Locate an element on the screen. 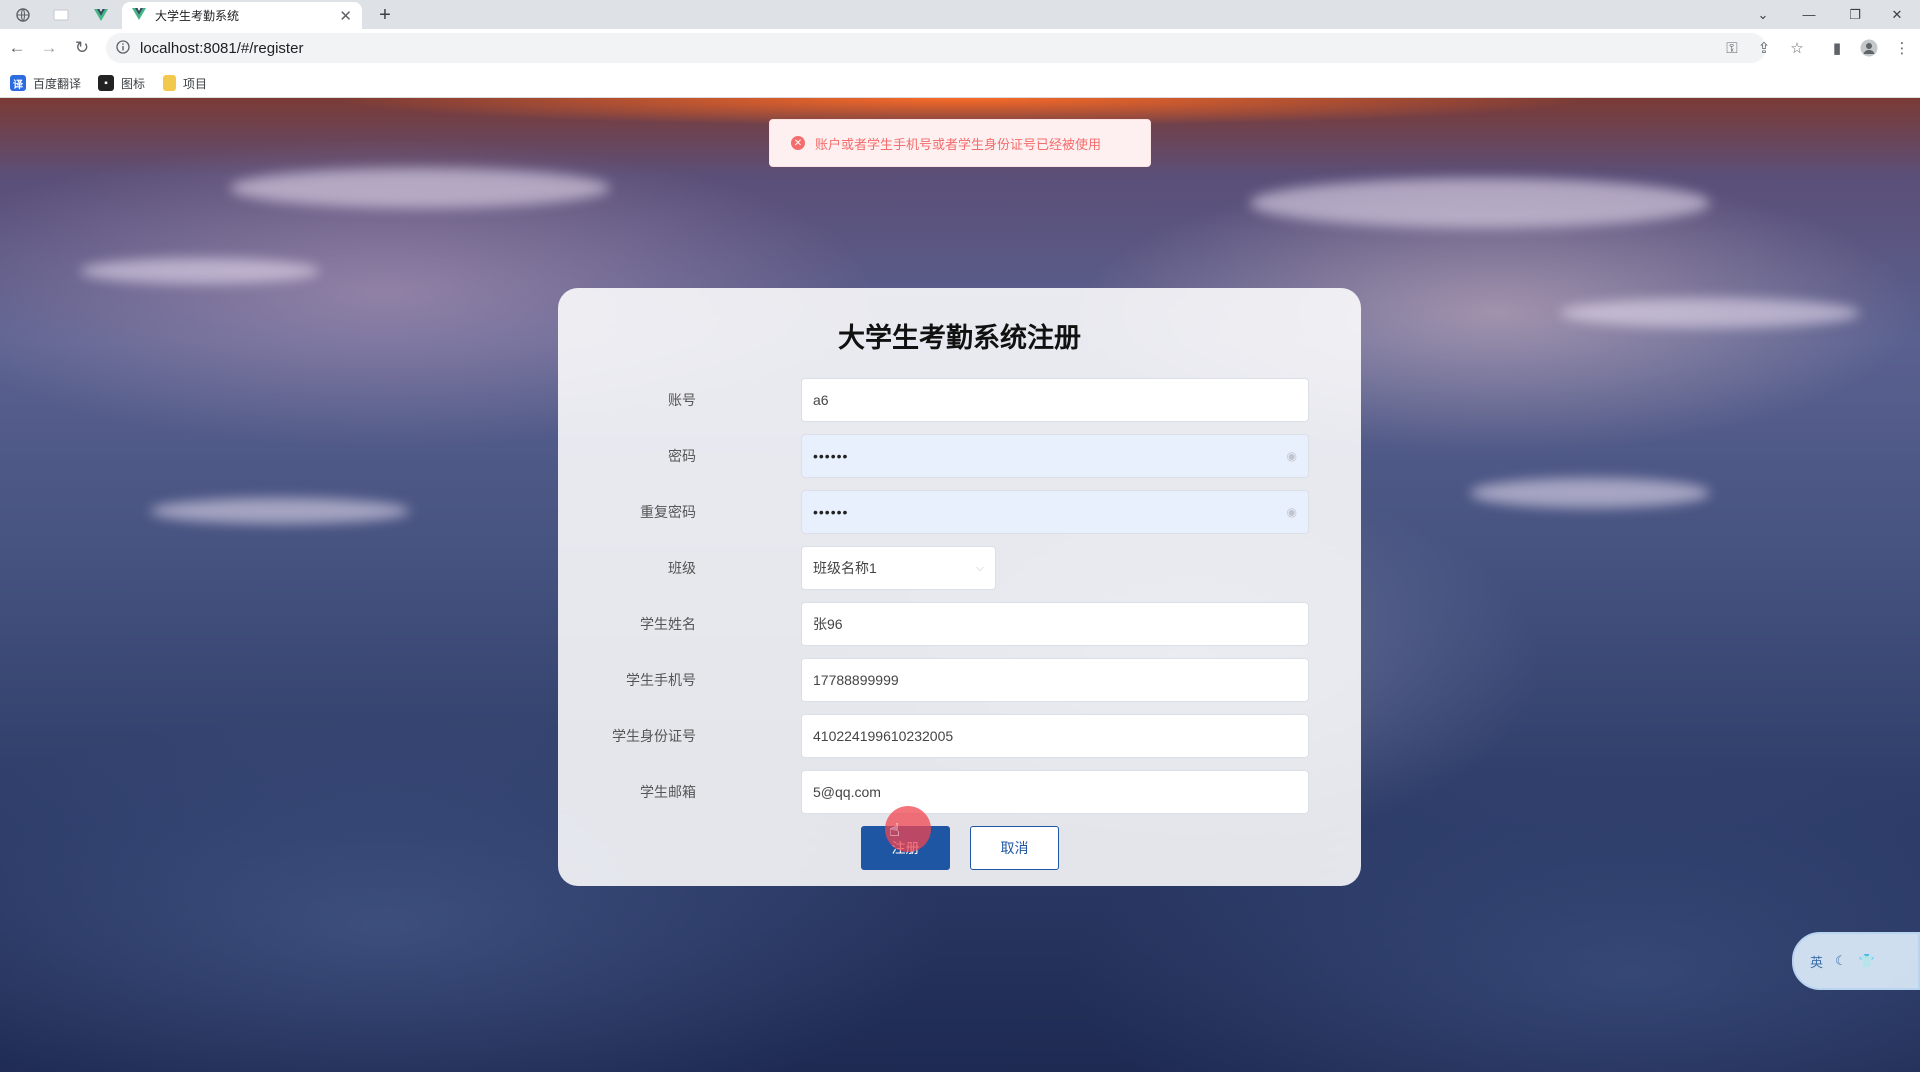 Image resolution: width=1920 pixels, height=1072 pixels. url-text: localhost:8081/#/register is located at coordinates (222, 48).